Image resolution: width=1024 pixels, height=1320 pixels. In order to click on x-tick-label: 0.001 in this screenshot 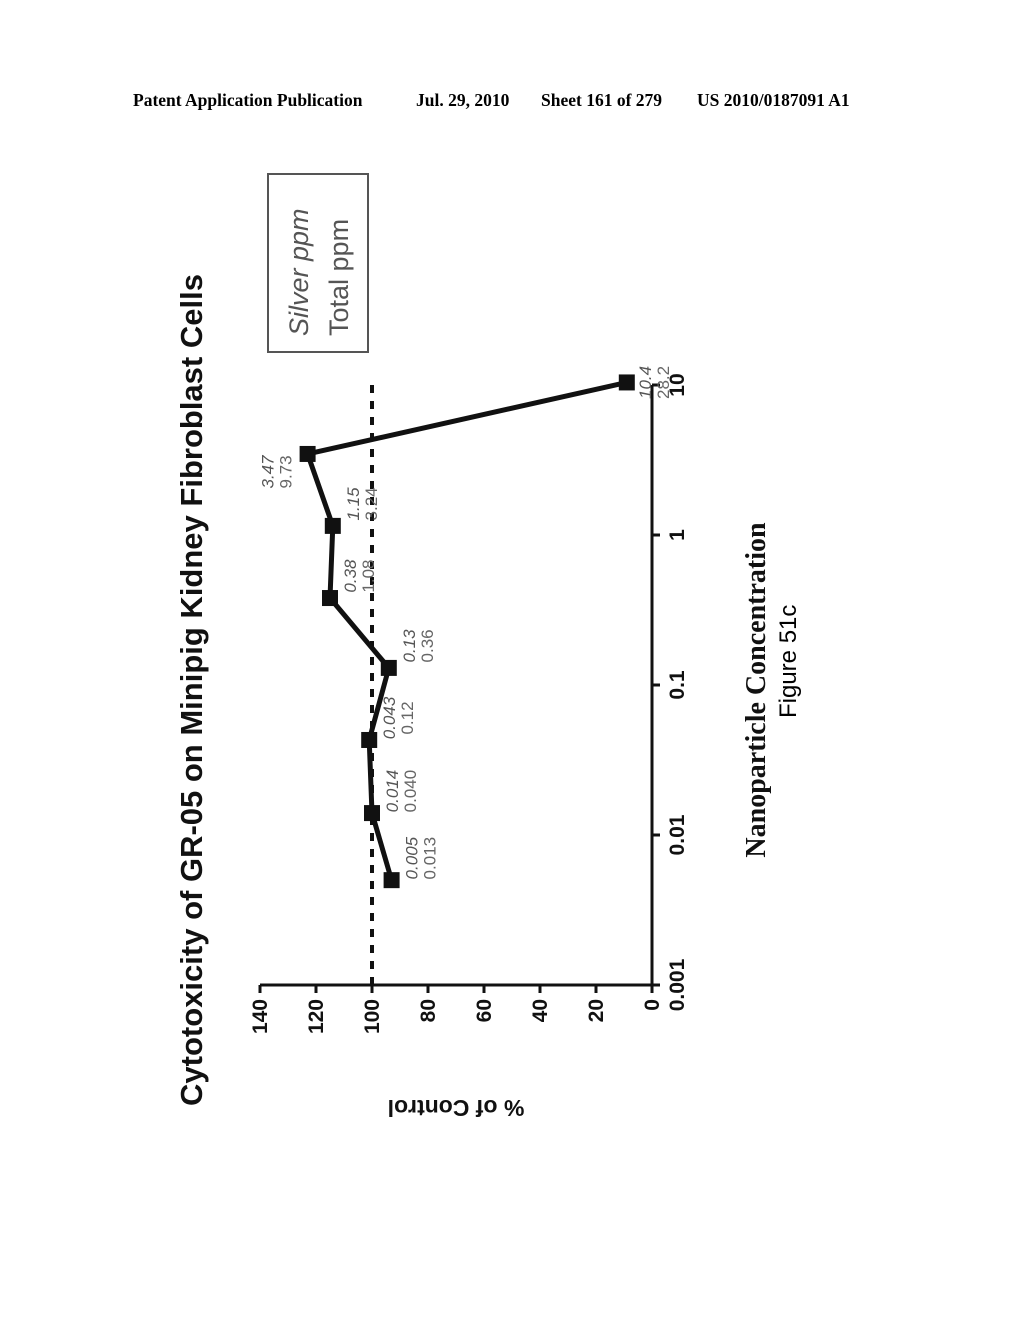, I will do `click(677, 984)`.